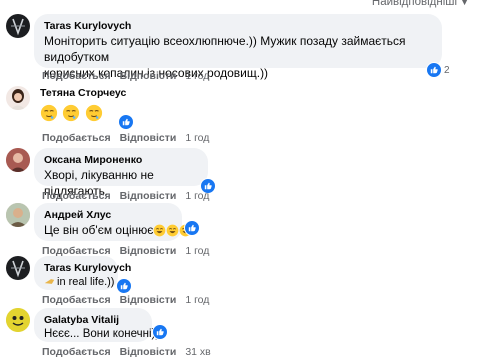 This screenshot has height=358, width=479. Describe the element at coordinates (104, 334) in the screenshot. I see `comment-text: Нєєє... Вони конечні)))` at that location.